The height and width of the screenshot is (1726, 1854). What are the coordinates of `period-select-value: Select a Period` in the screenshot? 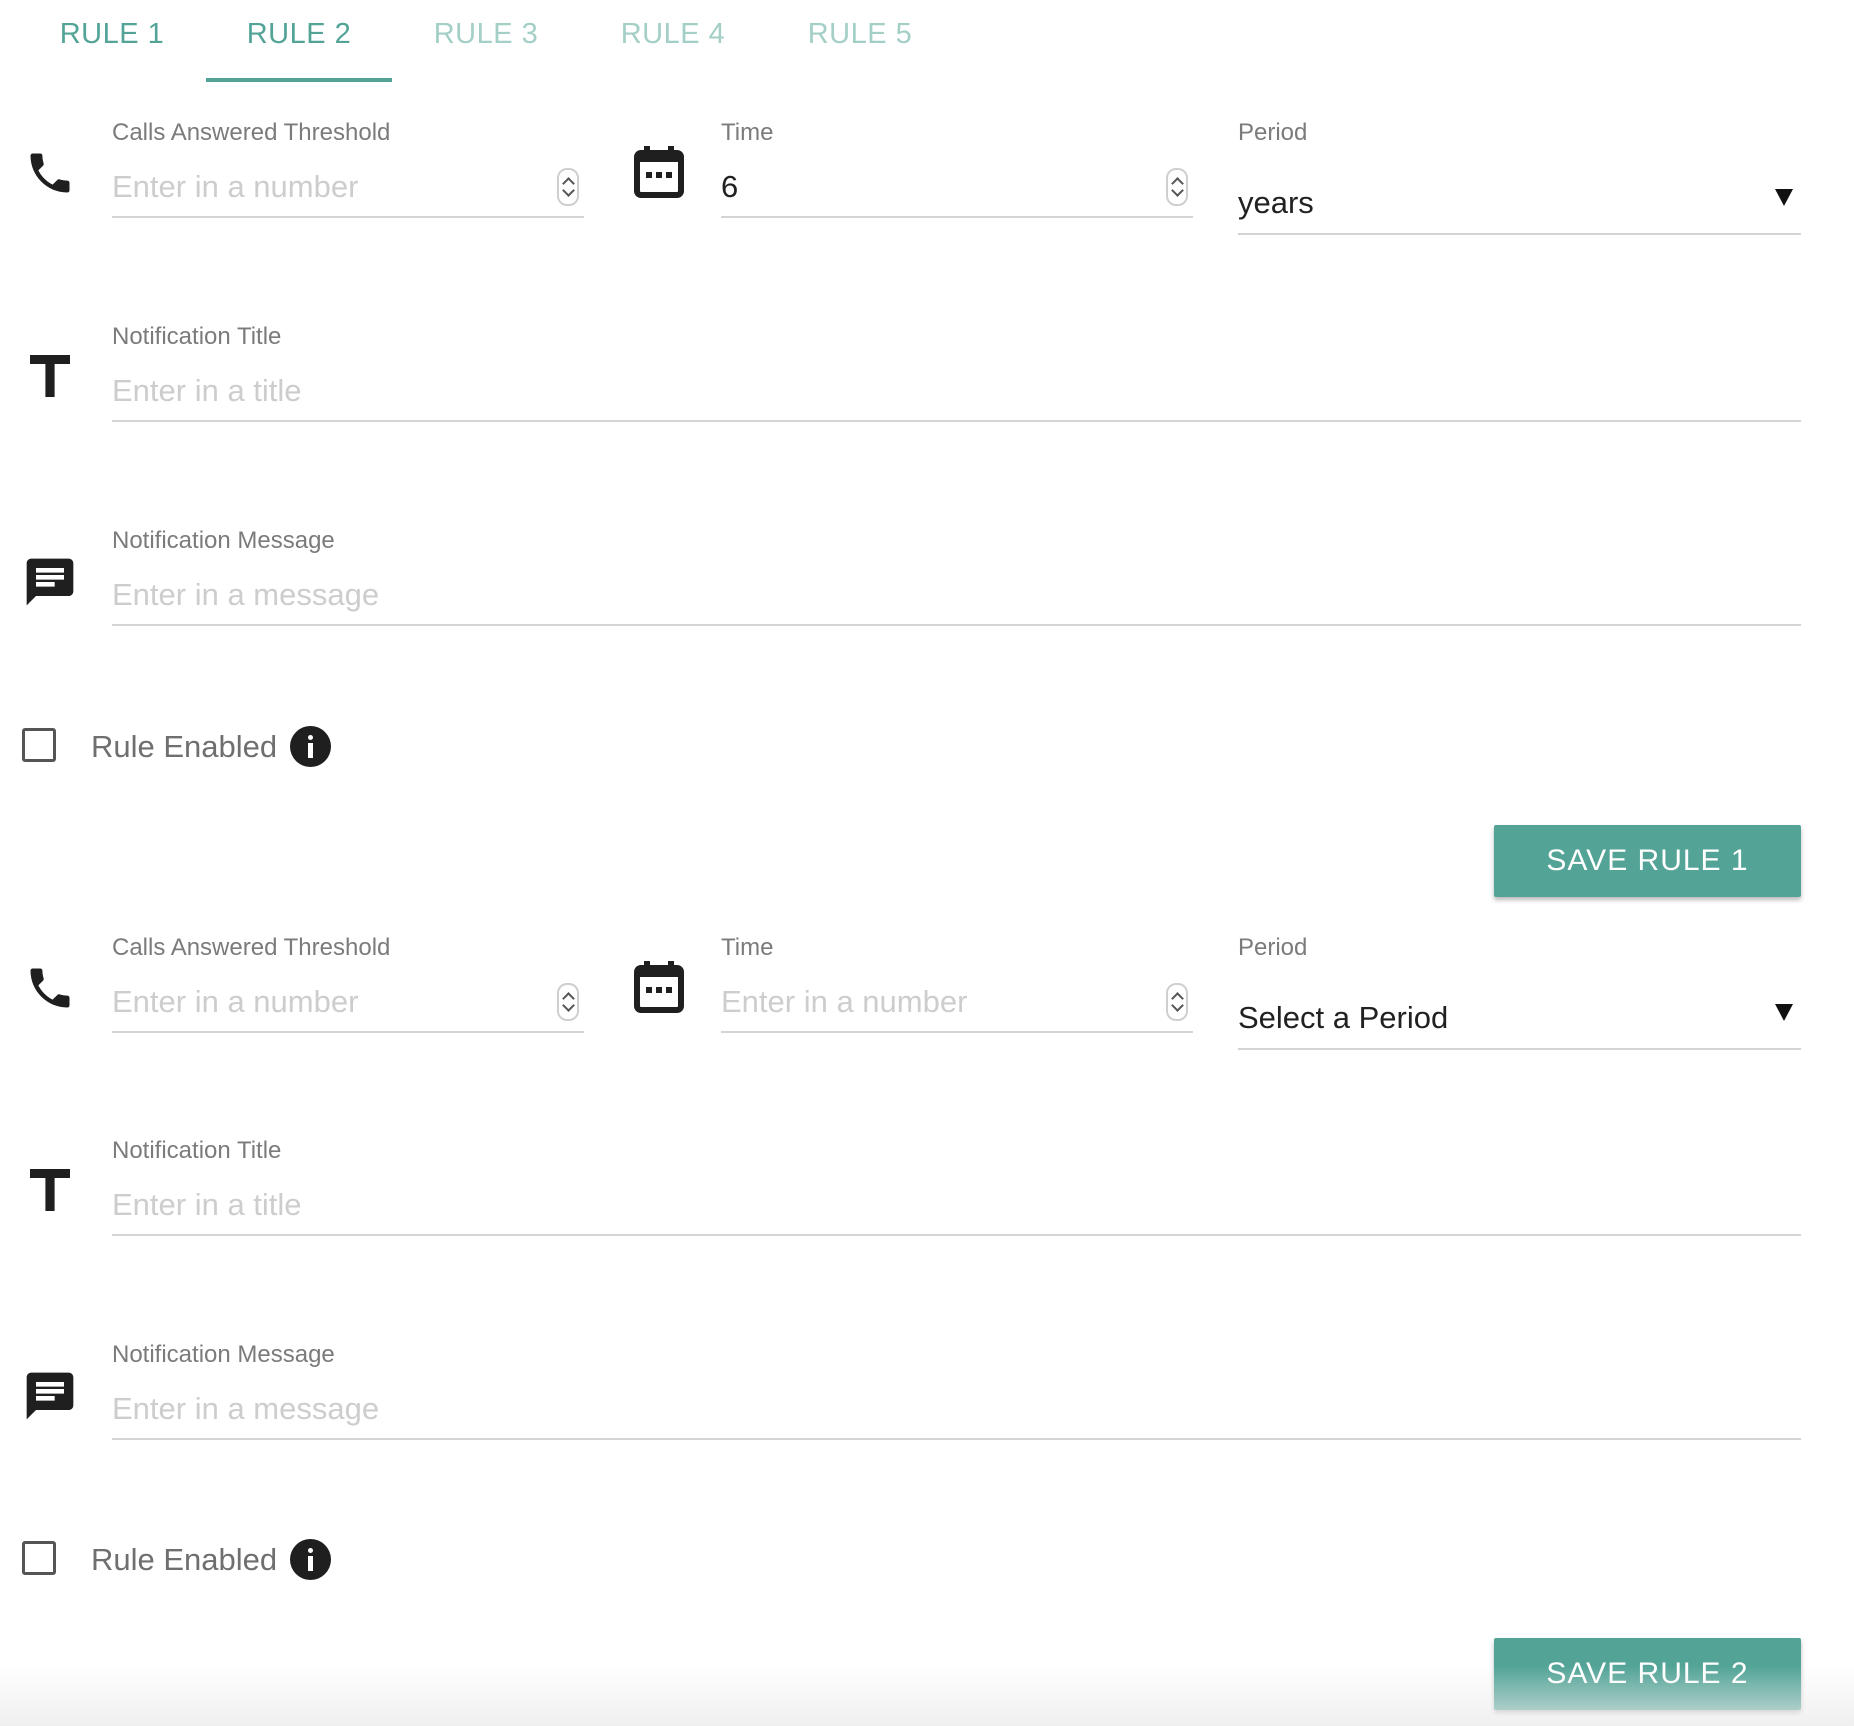 It's located at (1343, 1017).